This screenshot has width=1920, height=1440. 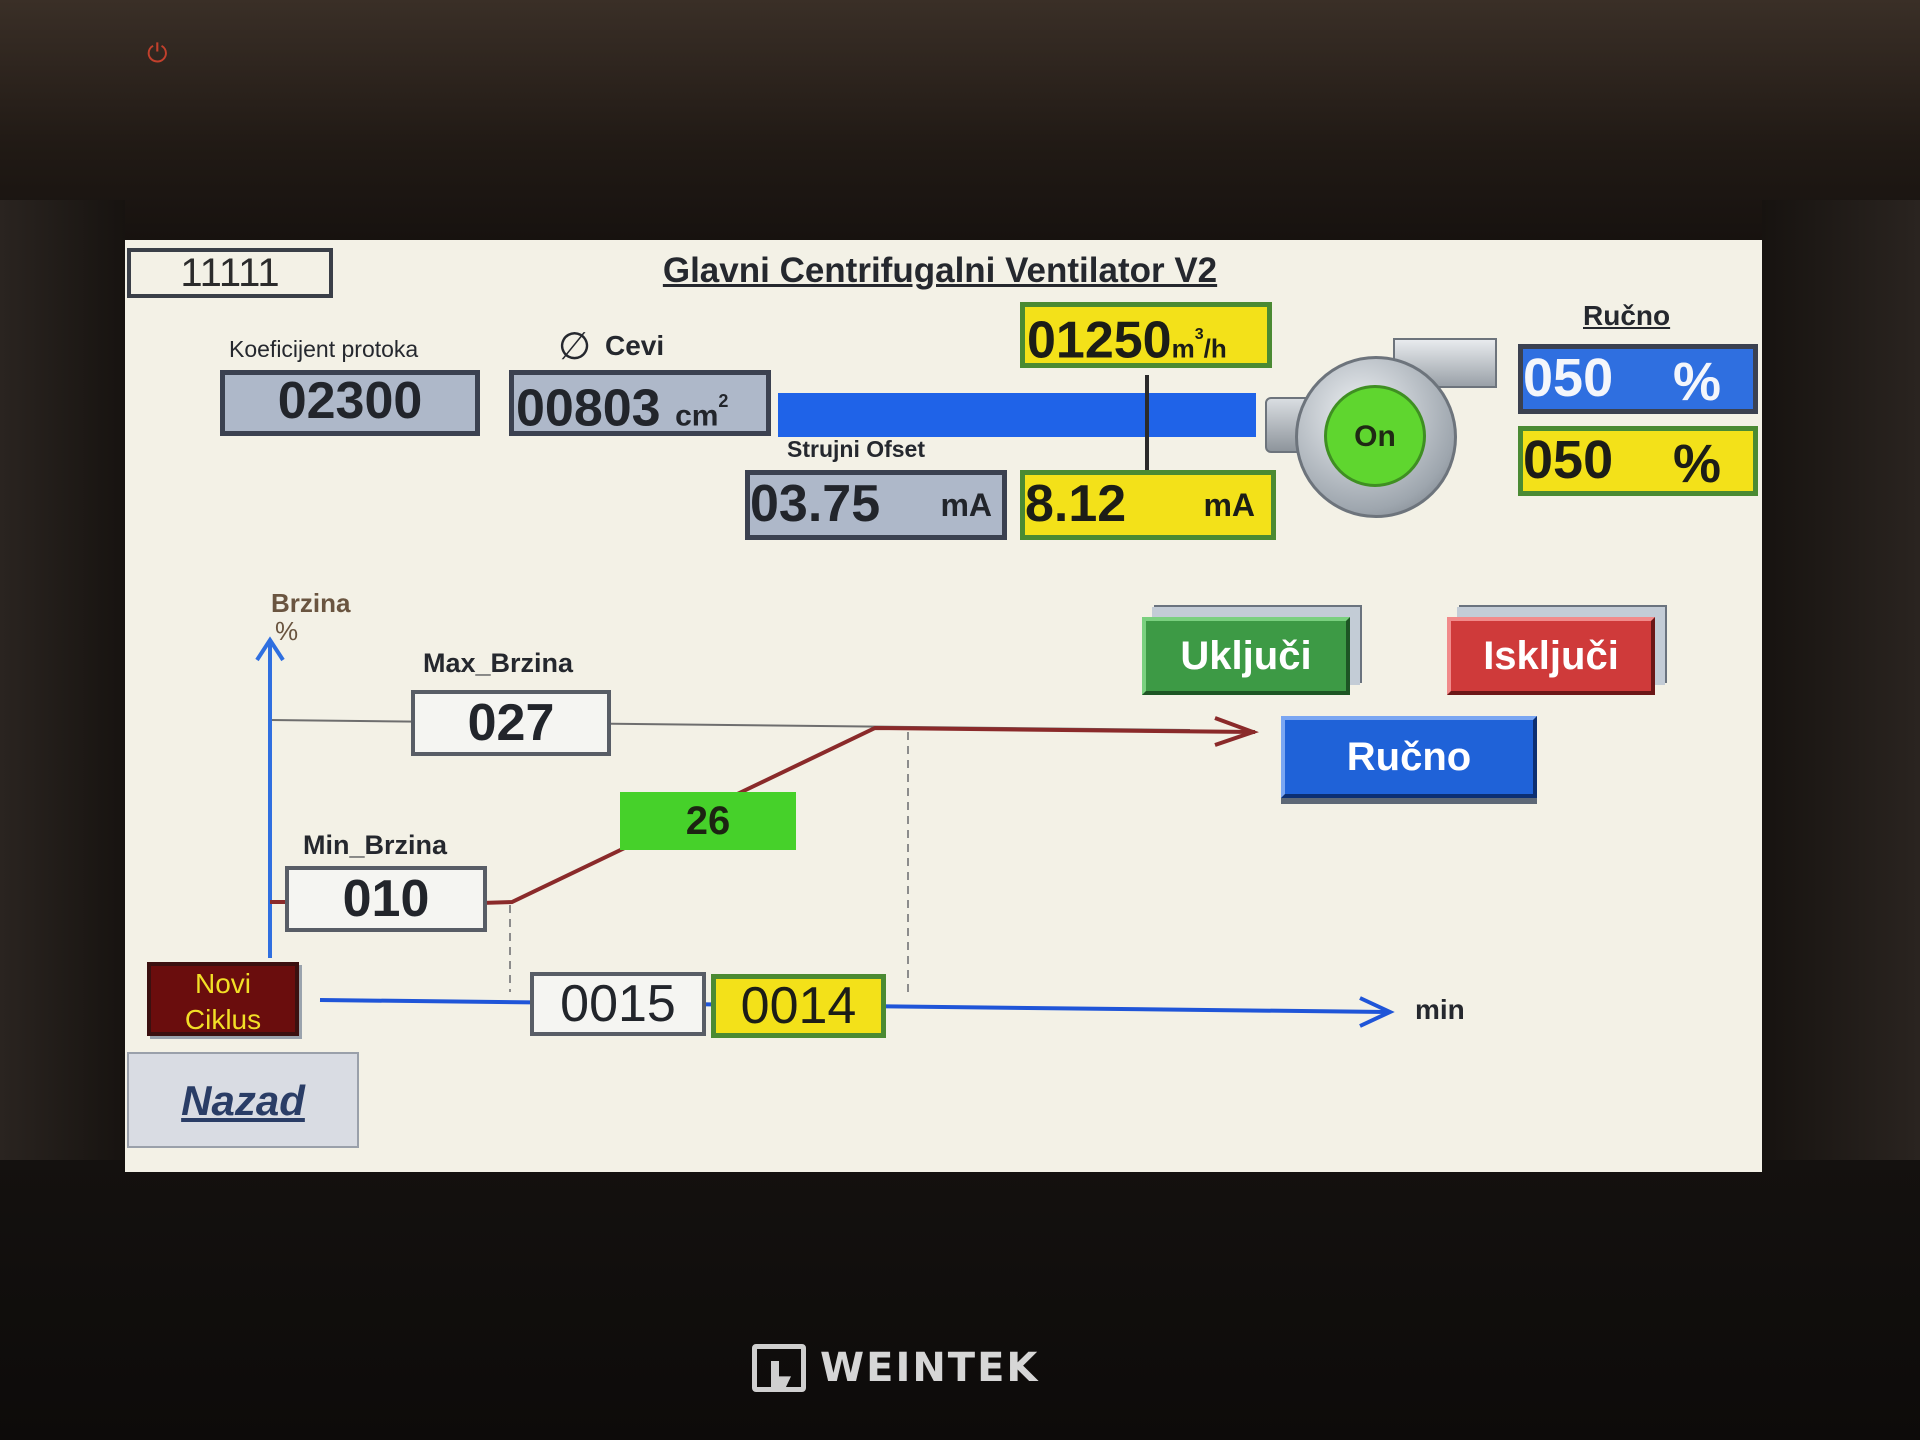 I want to click on manual-actual-display: 050 %, so click(x=1638, y=461).